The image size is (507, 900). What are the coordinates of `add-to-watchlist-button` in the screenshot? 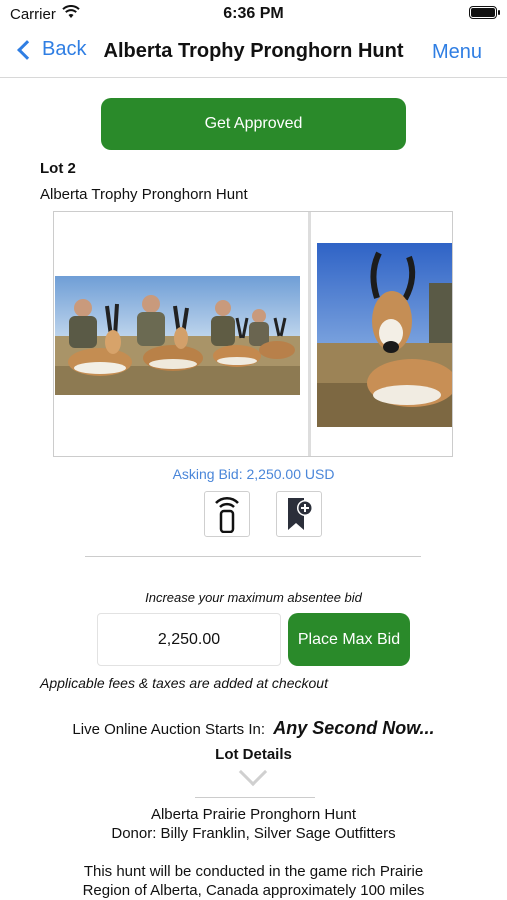 It's located at (299, 514).